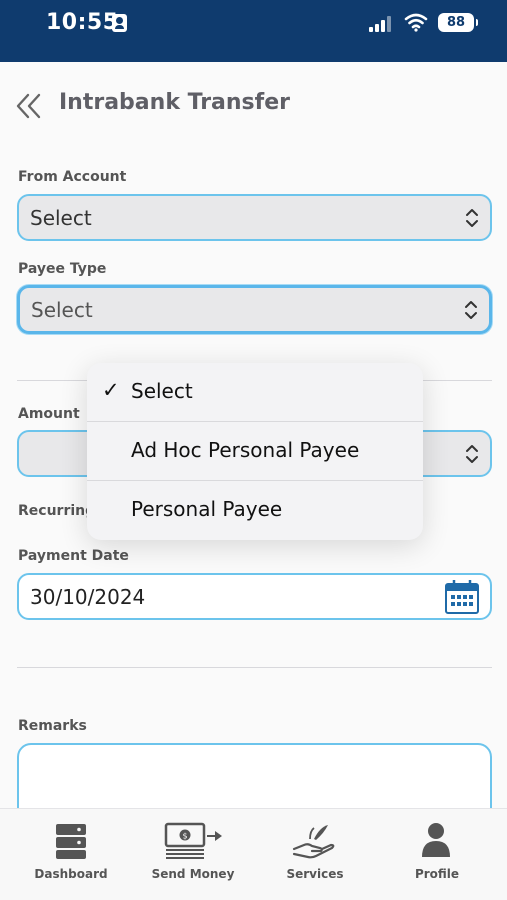  I want to click on tab-send-money: $ Send Money, so click(193, 854).